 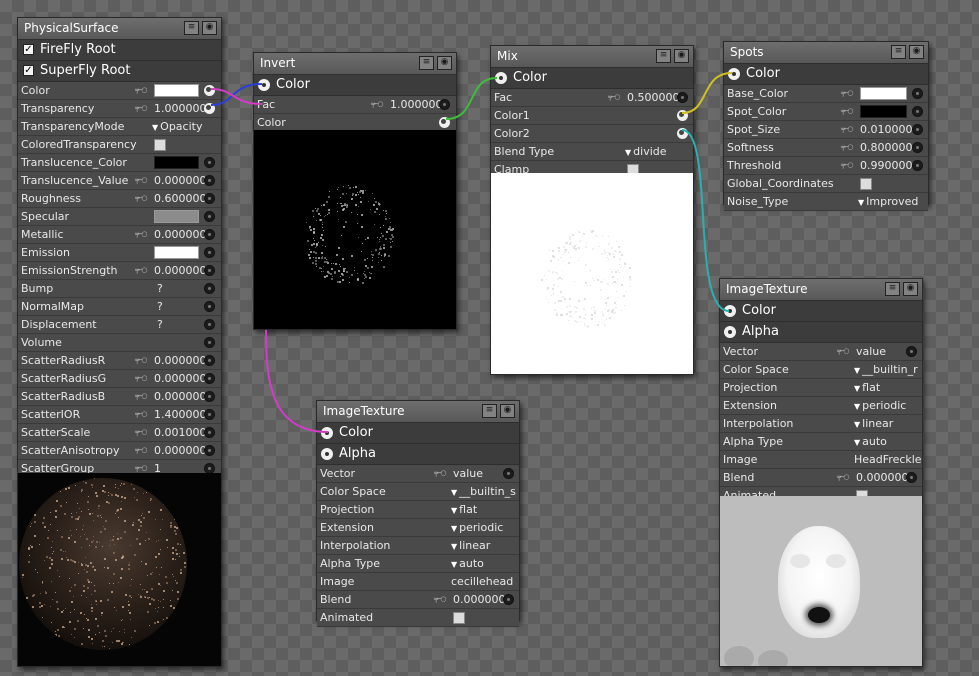 I want to click on param-row-extension: Extension periodic, so click(x=418, y=528).